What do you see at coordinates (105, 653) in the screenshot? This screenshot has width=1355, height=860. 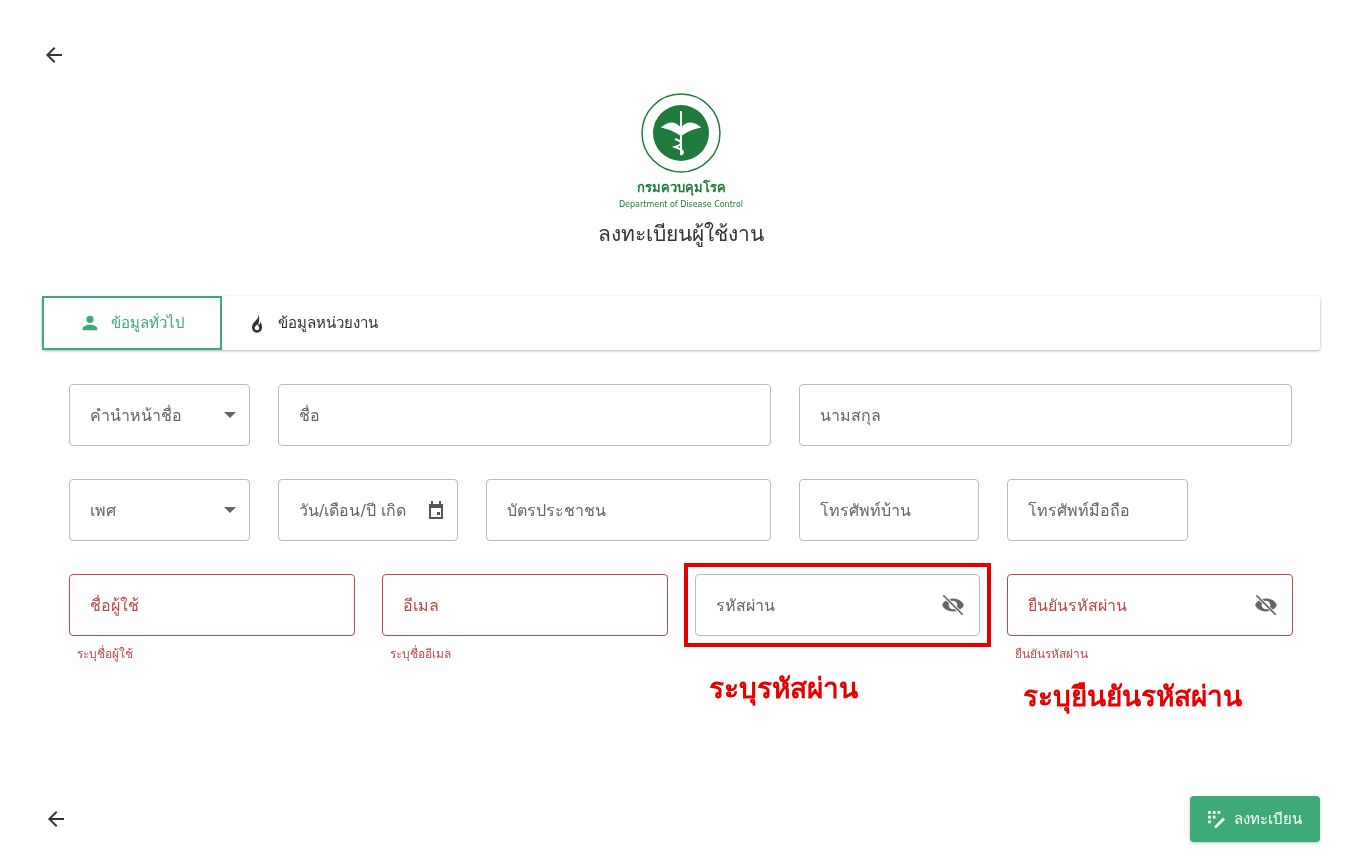 I see `error-message: ระบุชื่อผู้ใช้` at bounding box center [105, 653].